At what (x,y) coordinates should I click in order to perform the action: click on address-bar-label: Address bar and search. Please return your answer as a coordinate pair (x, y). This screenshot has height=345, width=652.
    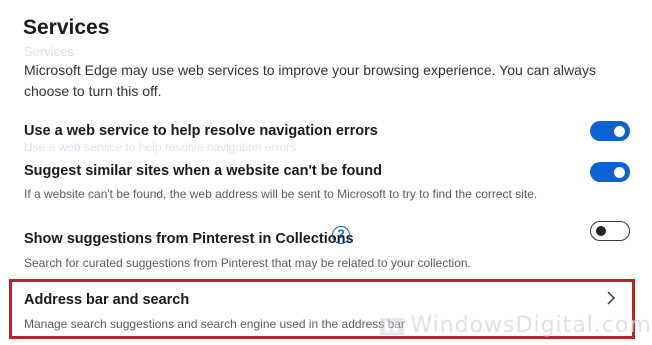
    Looking at the image, I should click on (107, 300).